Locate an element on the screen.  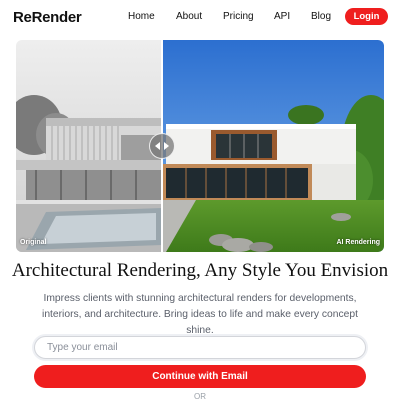
nav-link-home: Home is located at coordinates (141, 16).